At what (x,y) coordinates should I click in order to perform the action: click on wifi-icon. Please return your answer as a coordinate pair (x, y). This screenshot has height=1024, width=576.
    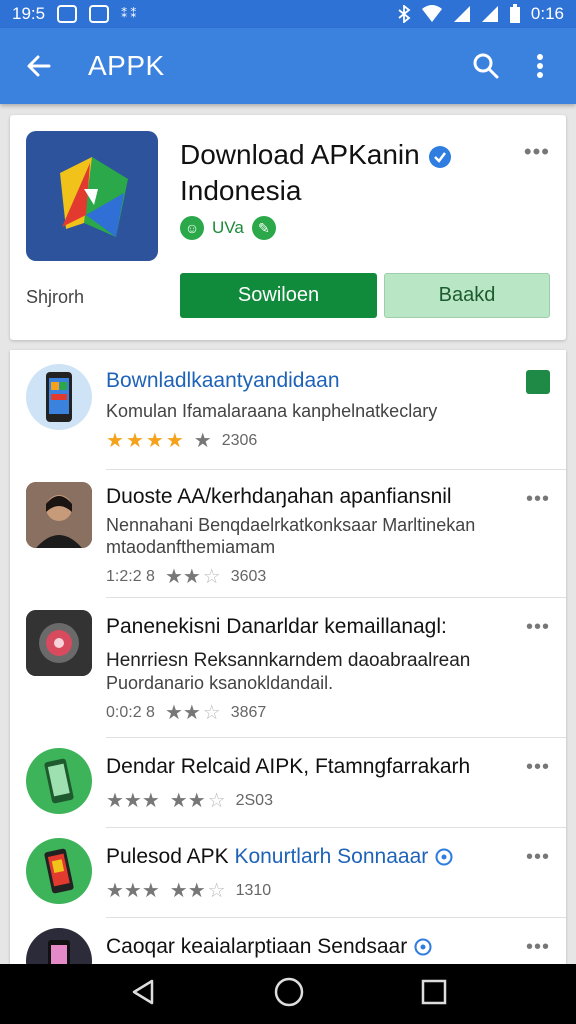
    Looking at the image, I should click on (431, 13).